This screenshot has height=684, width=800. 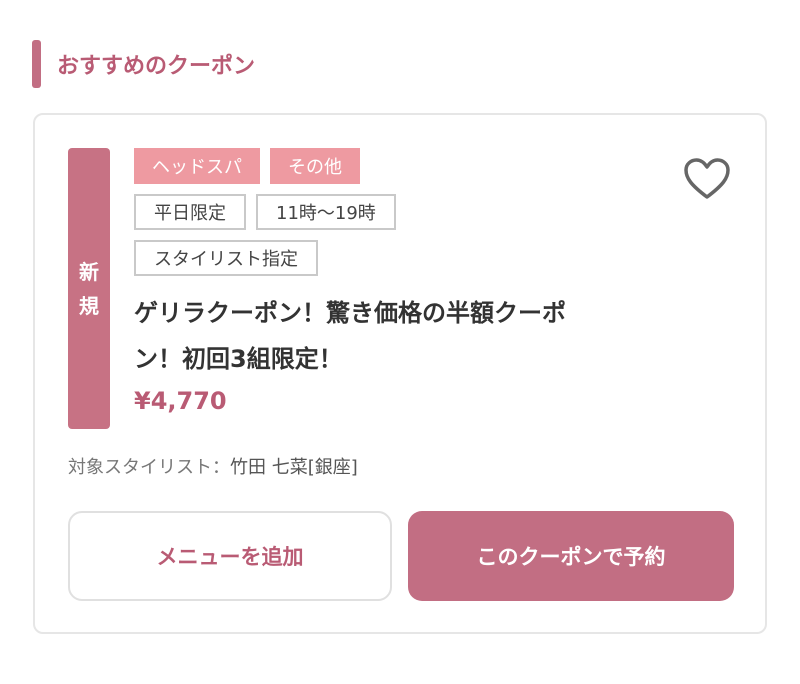 What do you see at coordinates (36, 64) in the screenshot?
I see `section-accent-bar` at bounding box center [36, 64].